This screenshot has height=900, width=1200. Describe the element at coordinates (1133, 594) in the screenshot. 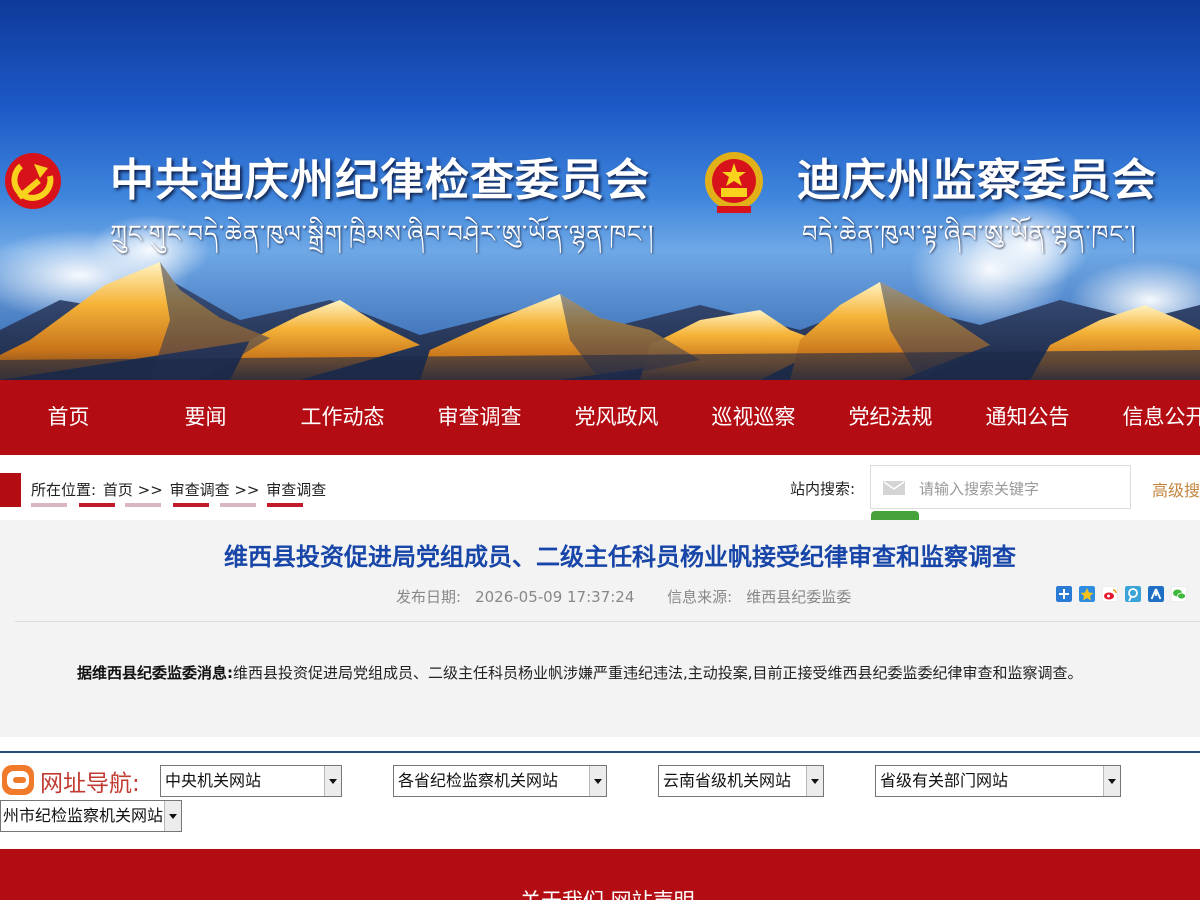

I see `tencent-weibo-icon` at that location.